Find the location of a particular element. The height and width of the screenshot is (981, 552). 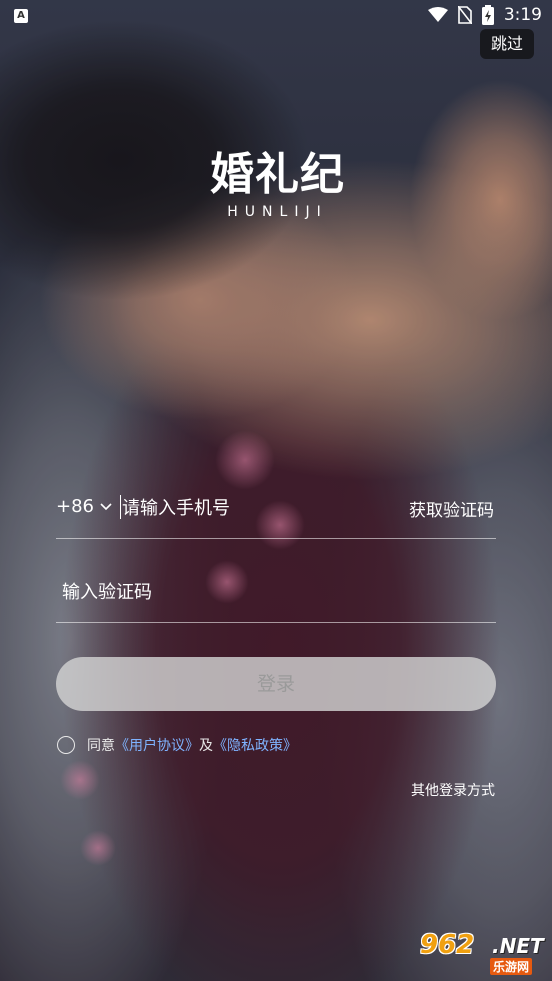

login-button: 登录 is located at coordinates (276, 684).